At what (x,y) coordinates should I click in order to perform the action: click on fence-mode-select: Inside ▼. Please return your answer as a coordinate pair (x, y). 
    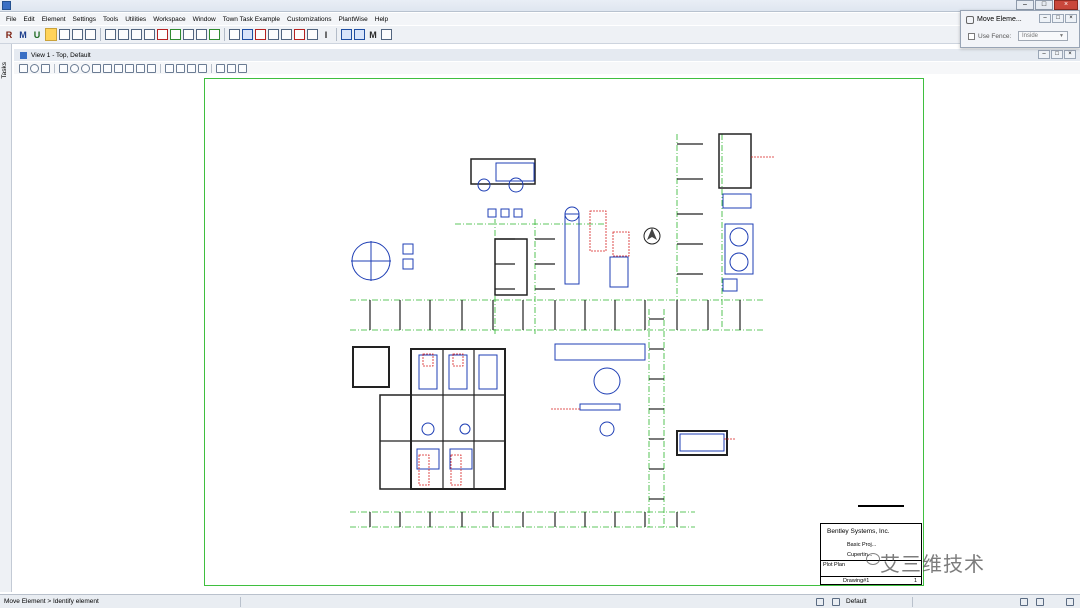
    Looking at the image, I should click on (1043, 36).